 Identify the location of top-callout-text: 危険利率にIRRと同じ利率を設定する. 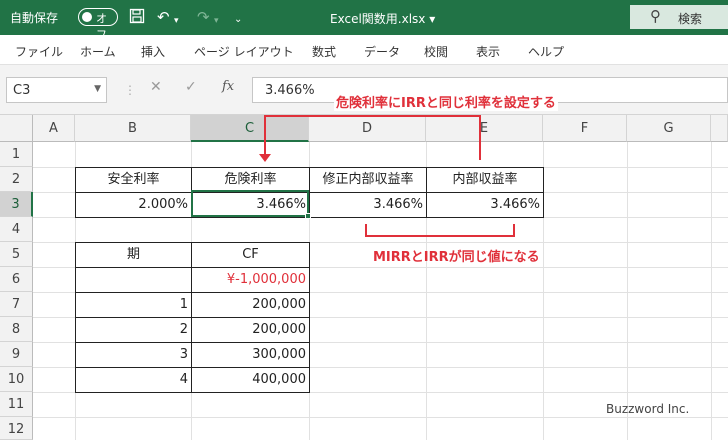
(446, 101).